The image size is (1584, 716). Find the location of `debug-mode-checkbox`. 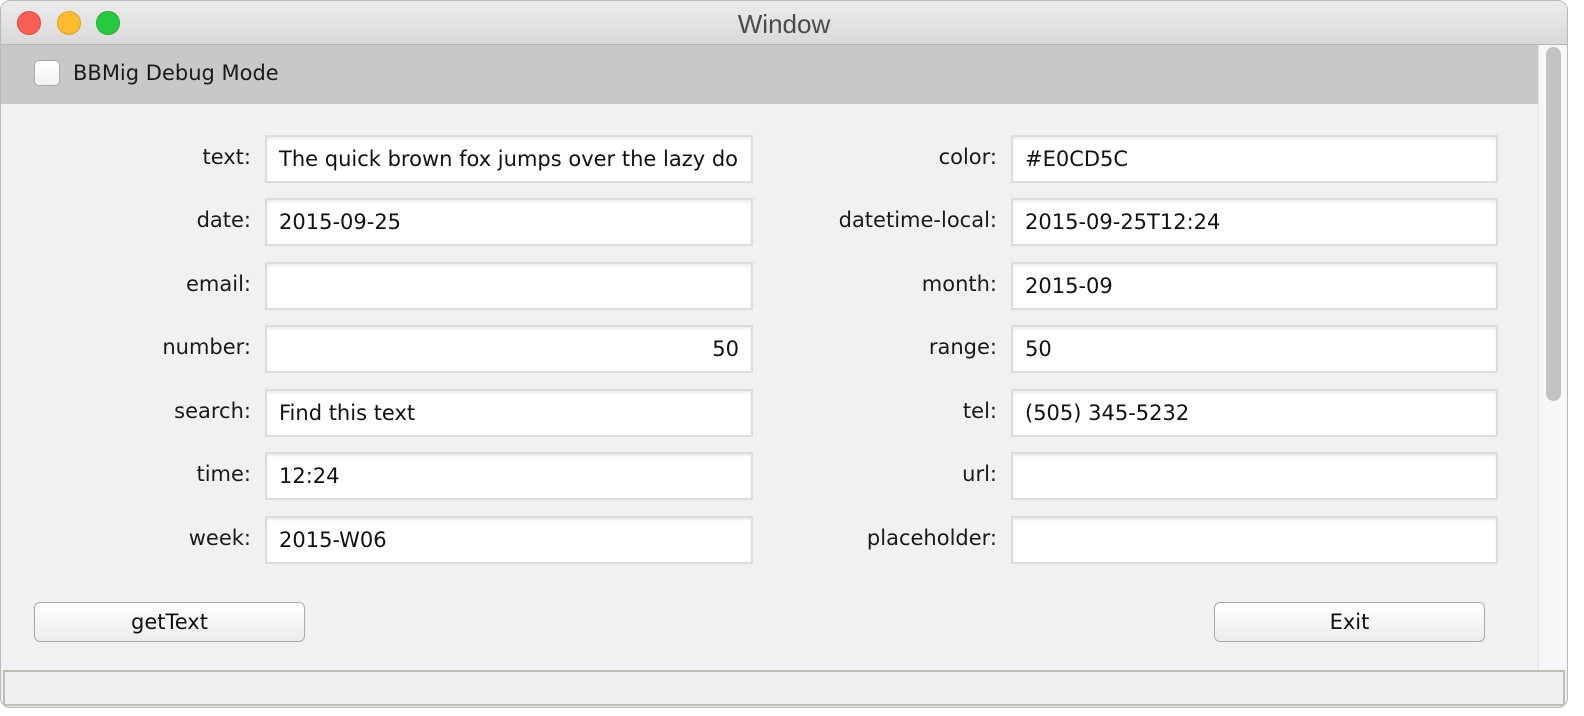

debug-mode-checkbox is located at coordinates (47, 73).